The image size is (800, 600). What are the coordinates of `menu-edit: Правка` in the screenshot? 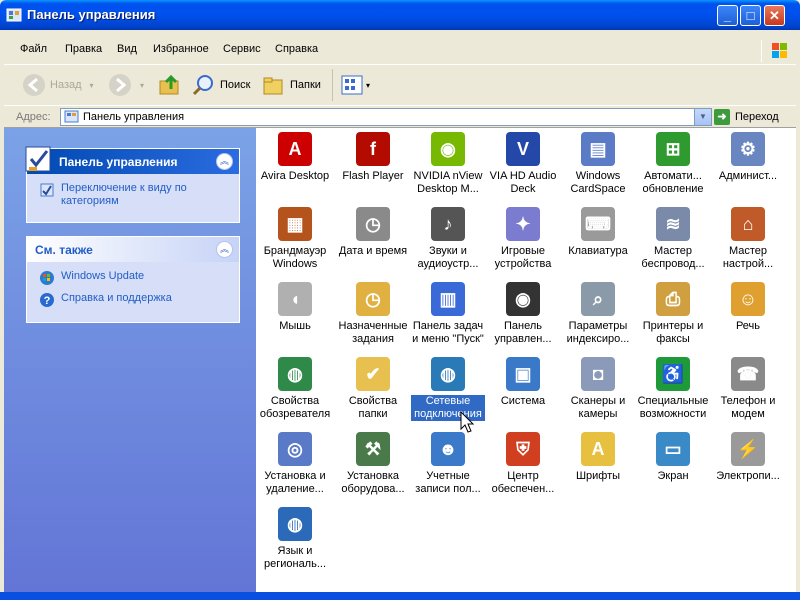 It's located at (83, 49).